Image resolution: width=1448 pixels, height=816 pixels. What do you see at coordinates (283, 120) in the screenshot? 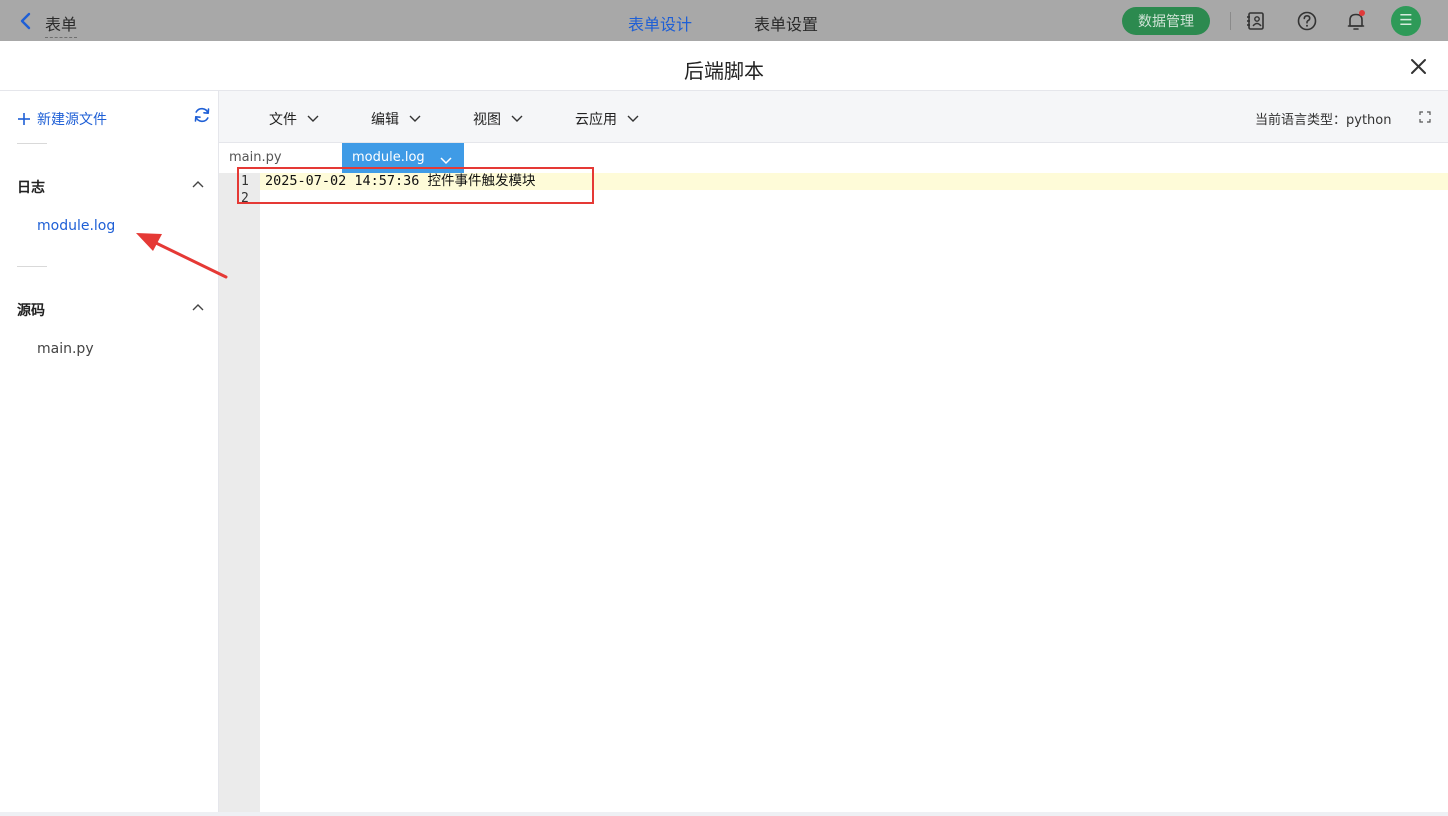
I see `menu-file-label: 文件` at bounding box center [283, 120].